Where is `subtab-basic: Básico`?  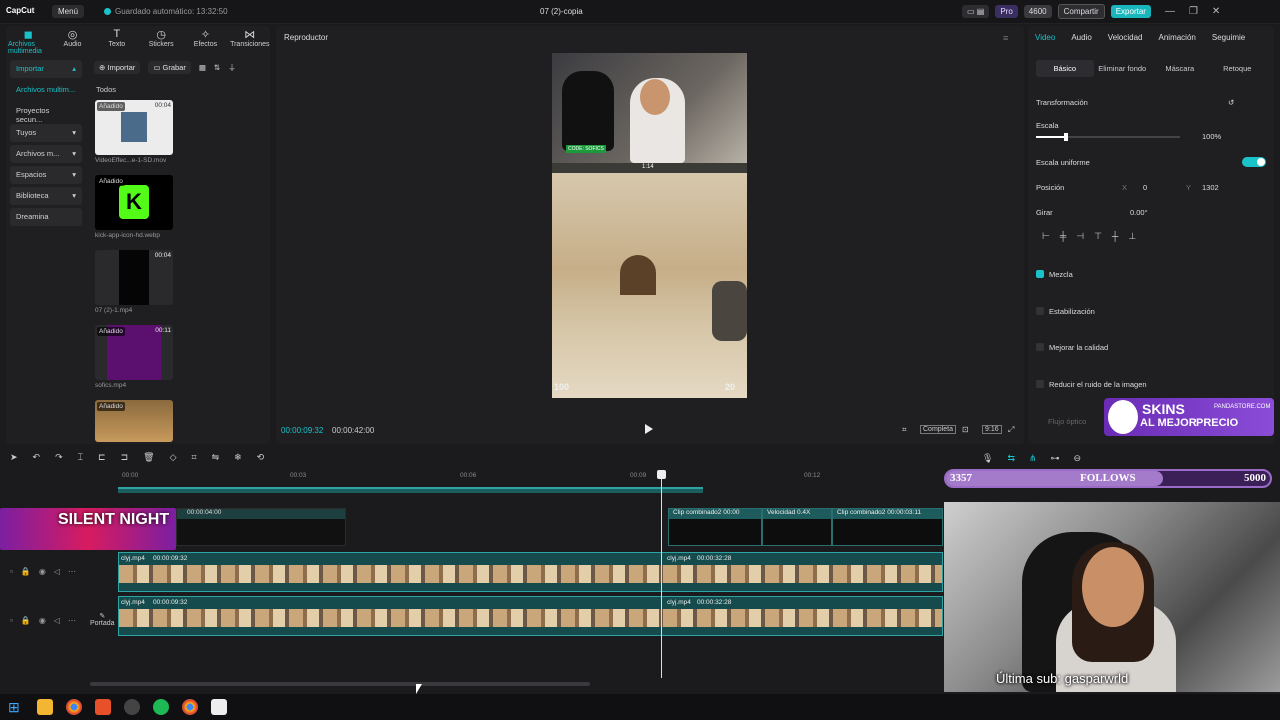
subtab-basic: Básico is located at coordinates (1065, 68).